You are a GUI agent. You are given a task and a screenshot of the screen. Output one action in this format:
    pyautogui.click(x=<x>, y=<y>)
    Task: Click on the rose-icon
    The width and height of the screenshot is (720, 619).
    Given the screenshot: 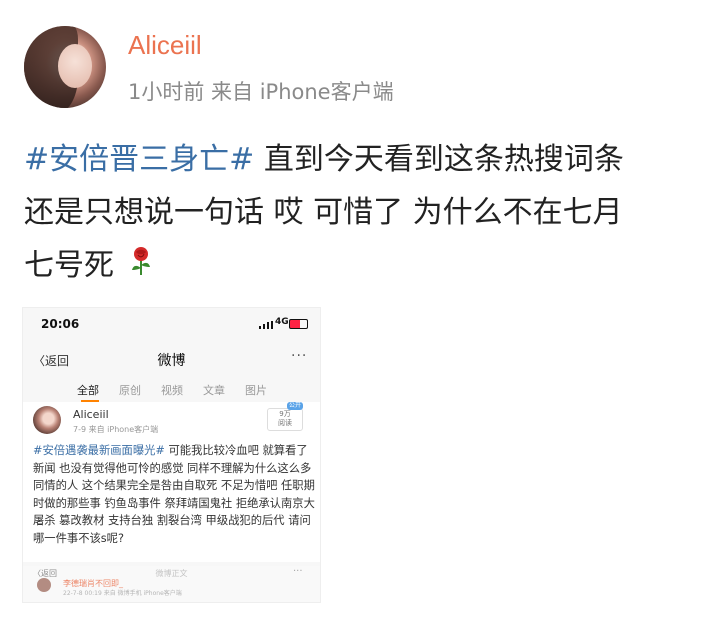 What is the action you would take?
    pyautogui.click(x=141, y=266)
    